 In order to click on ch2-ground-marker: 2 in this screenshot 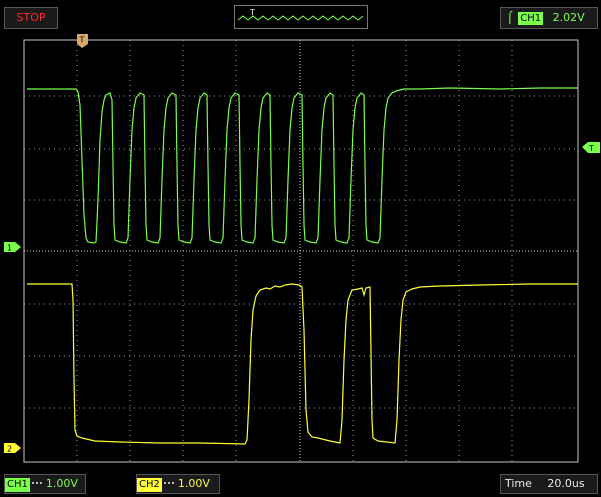, I will do `click(12, 448)`.